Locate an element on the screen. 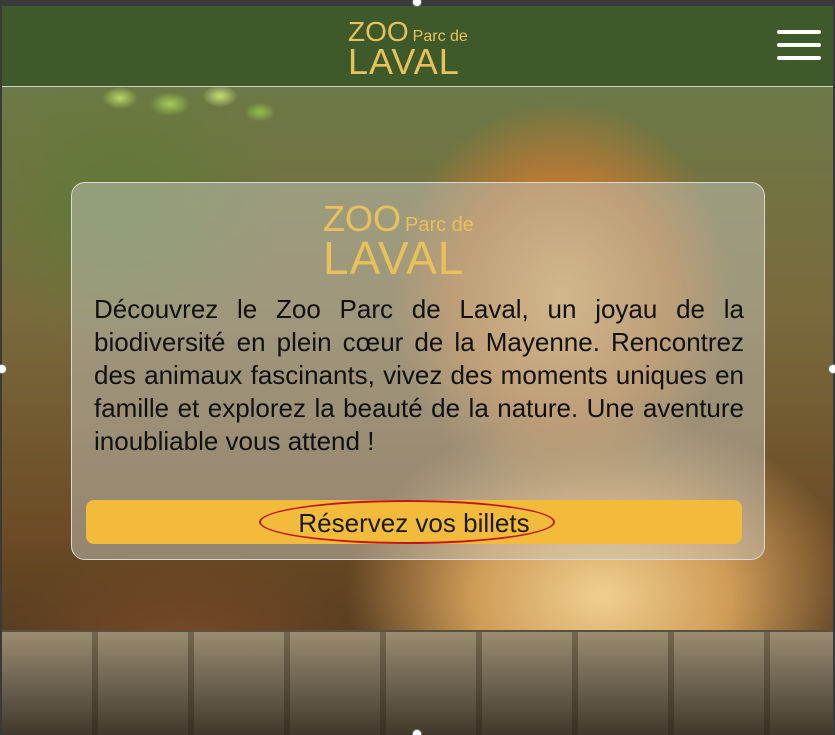 Image resolution: width=835 pixels, height=735 pixels. menu-bar-top is located at coordinates (799, 32).